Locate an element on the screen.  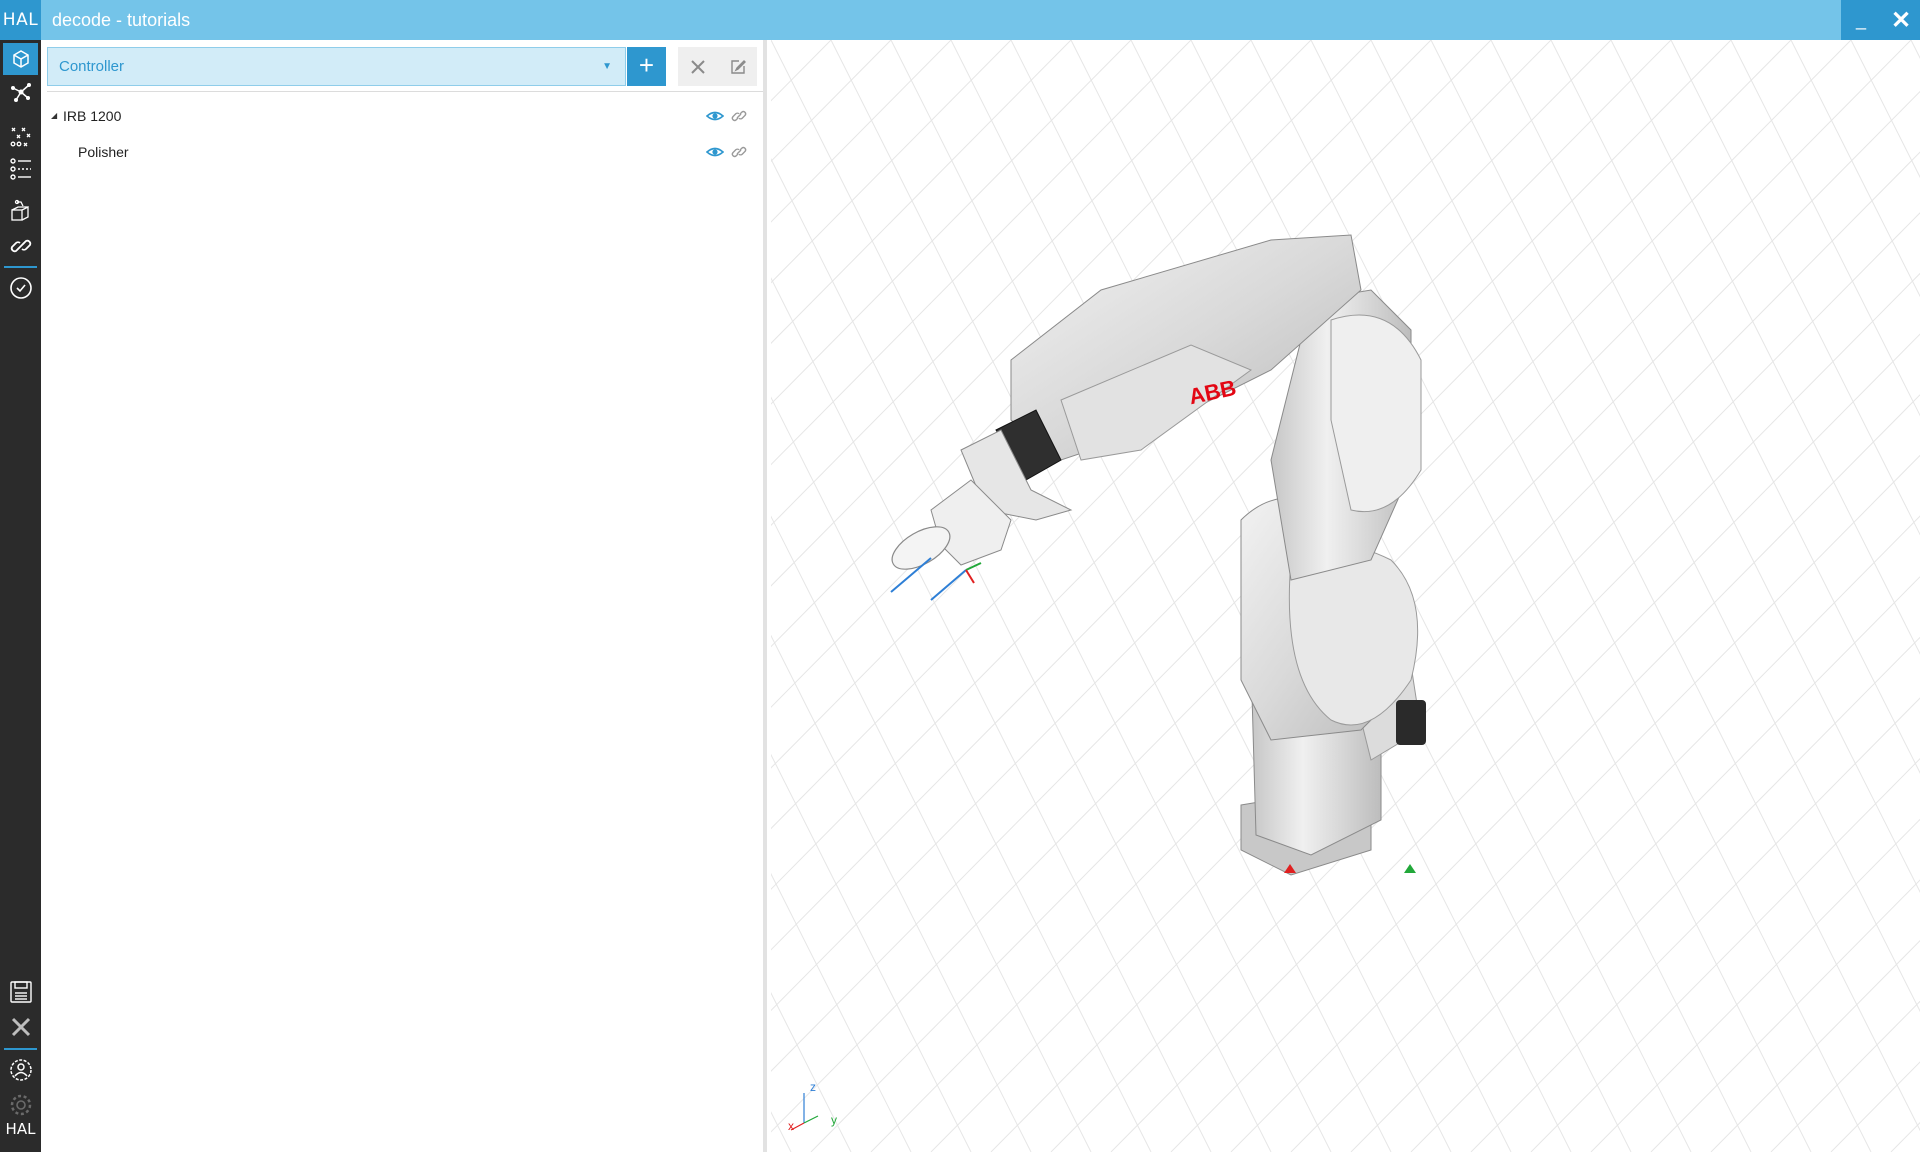
title-bar: HAL decode - tutorials _ ✕ is located at coordinates (960, 20).